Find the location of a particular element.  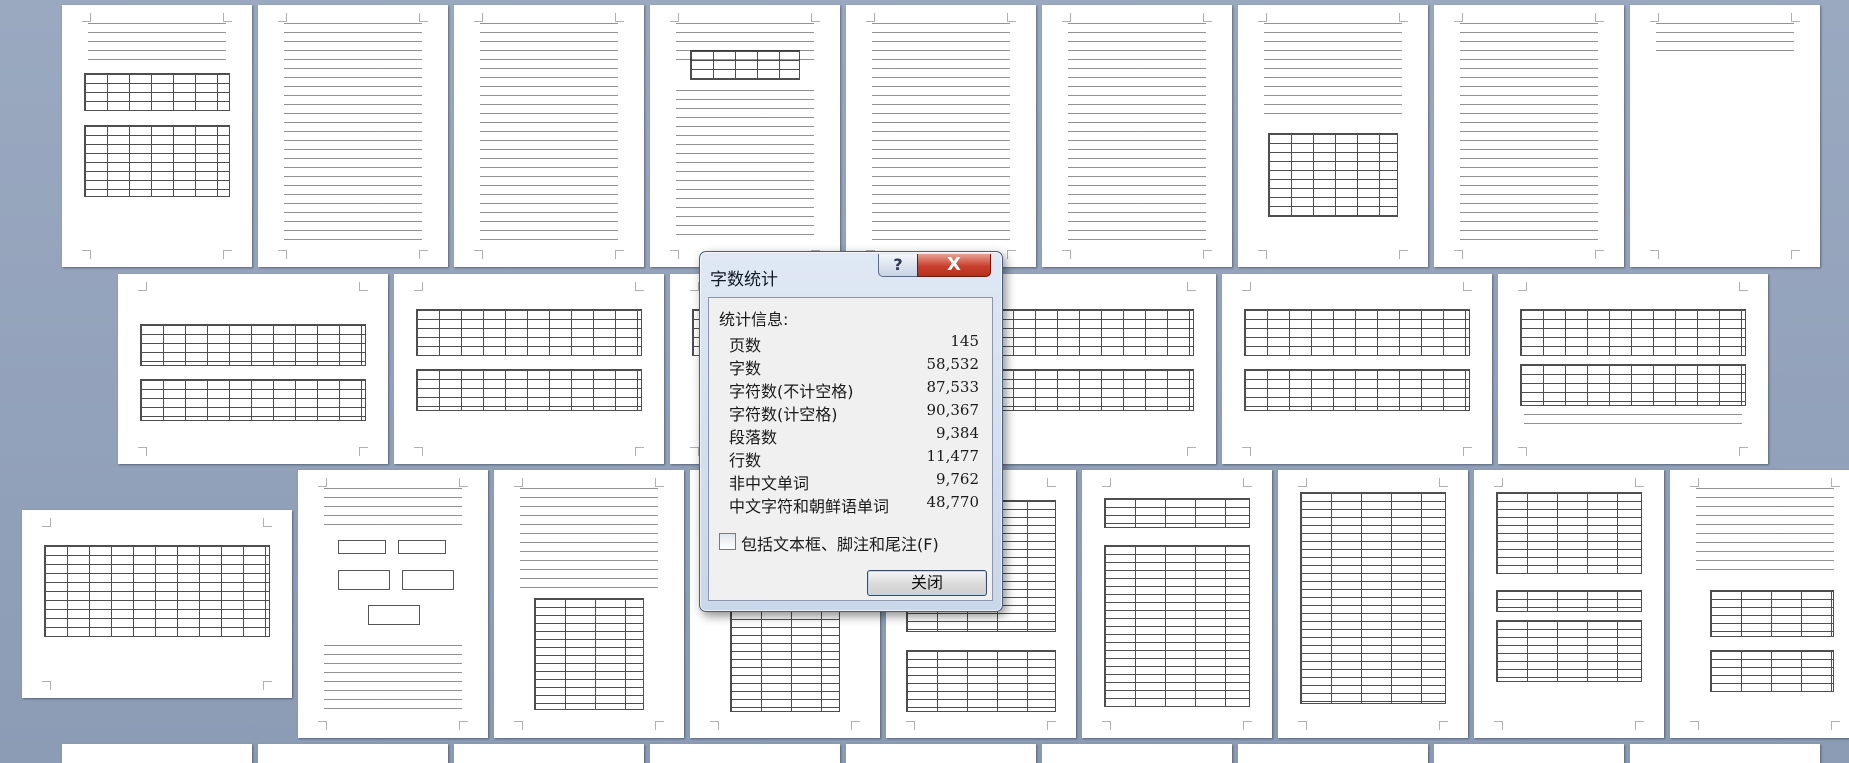

include-textboxes-footnotes-option: 包括文本框、脚注和尾注(F) is located at coordinates (851, 543).